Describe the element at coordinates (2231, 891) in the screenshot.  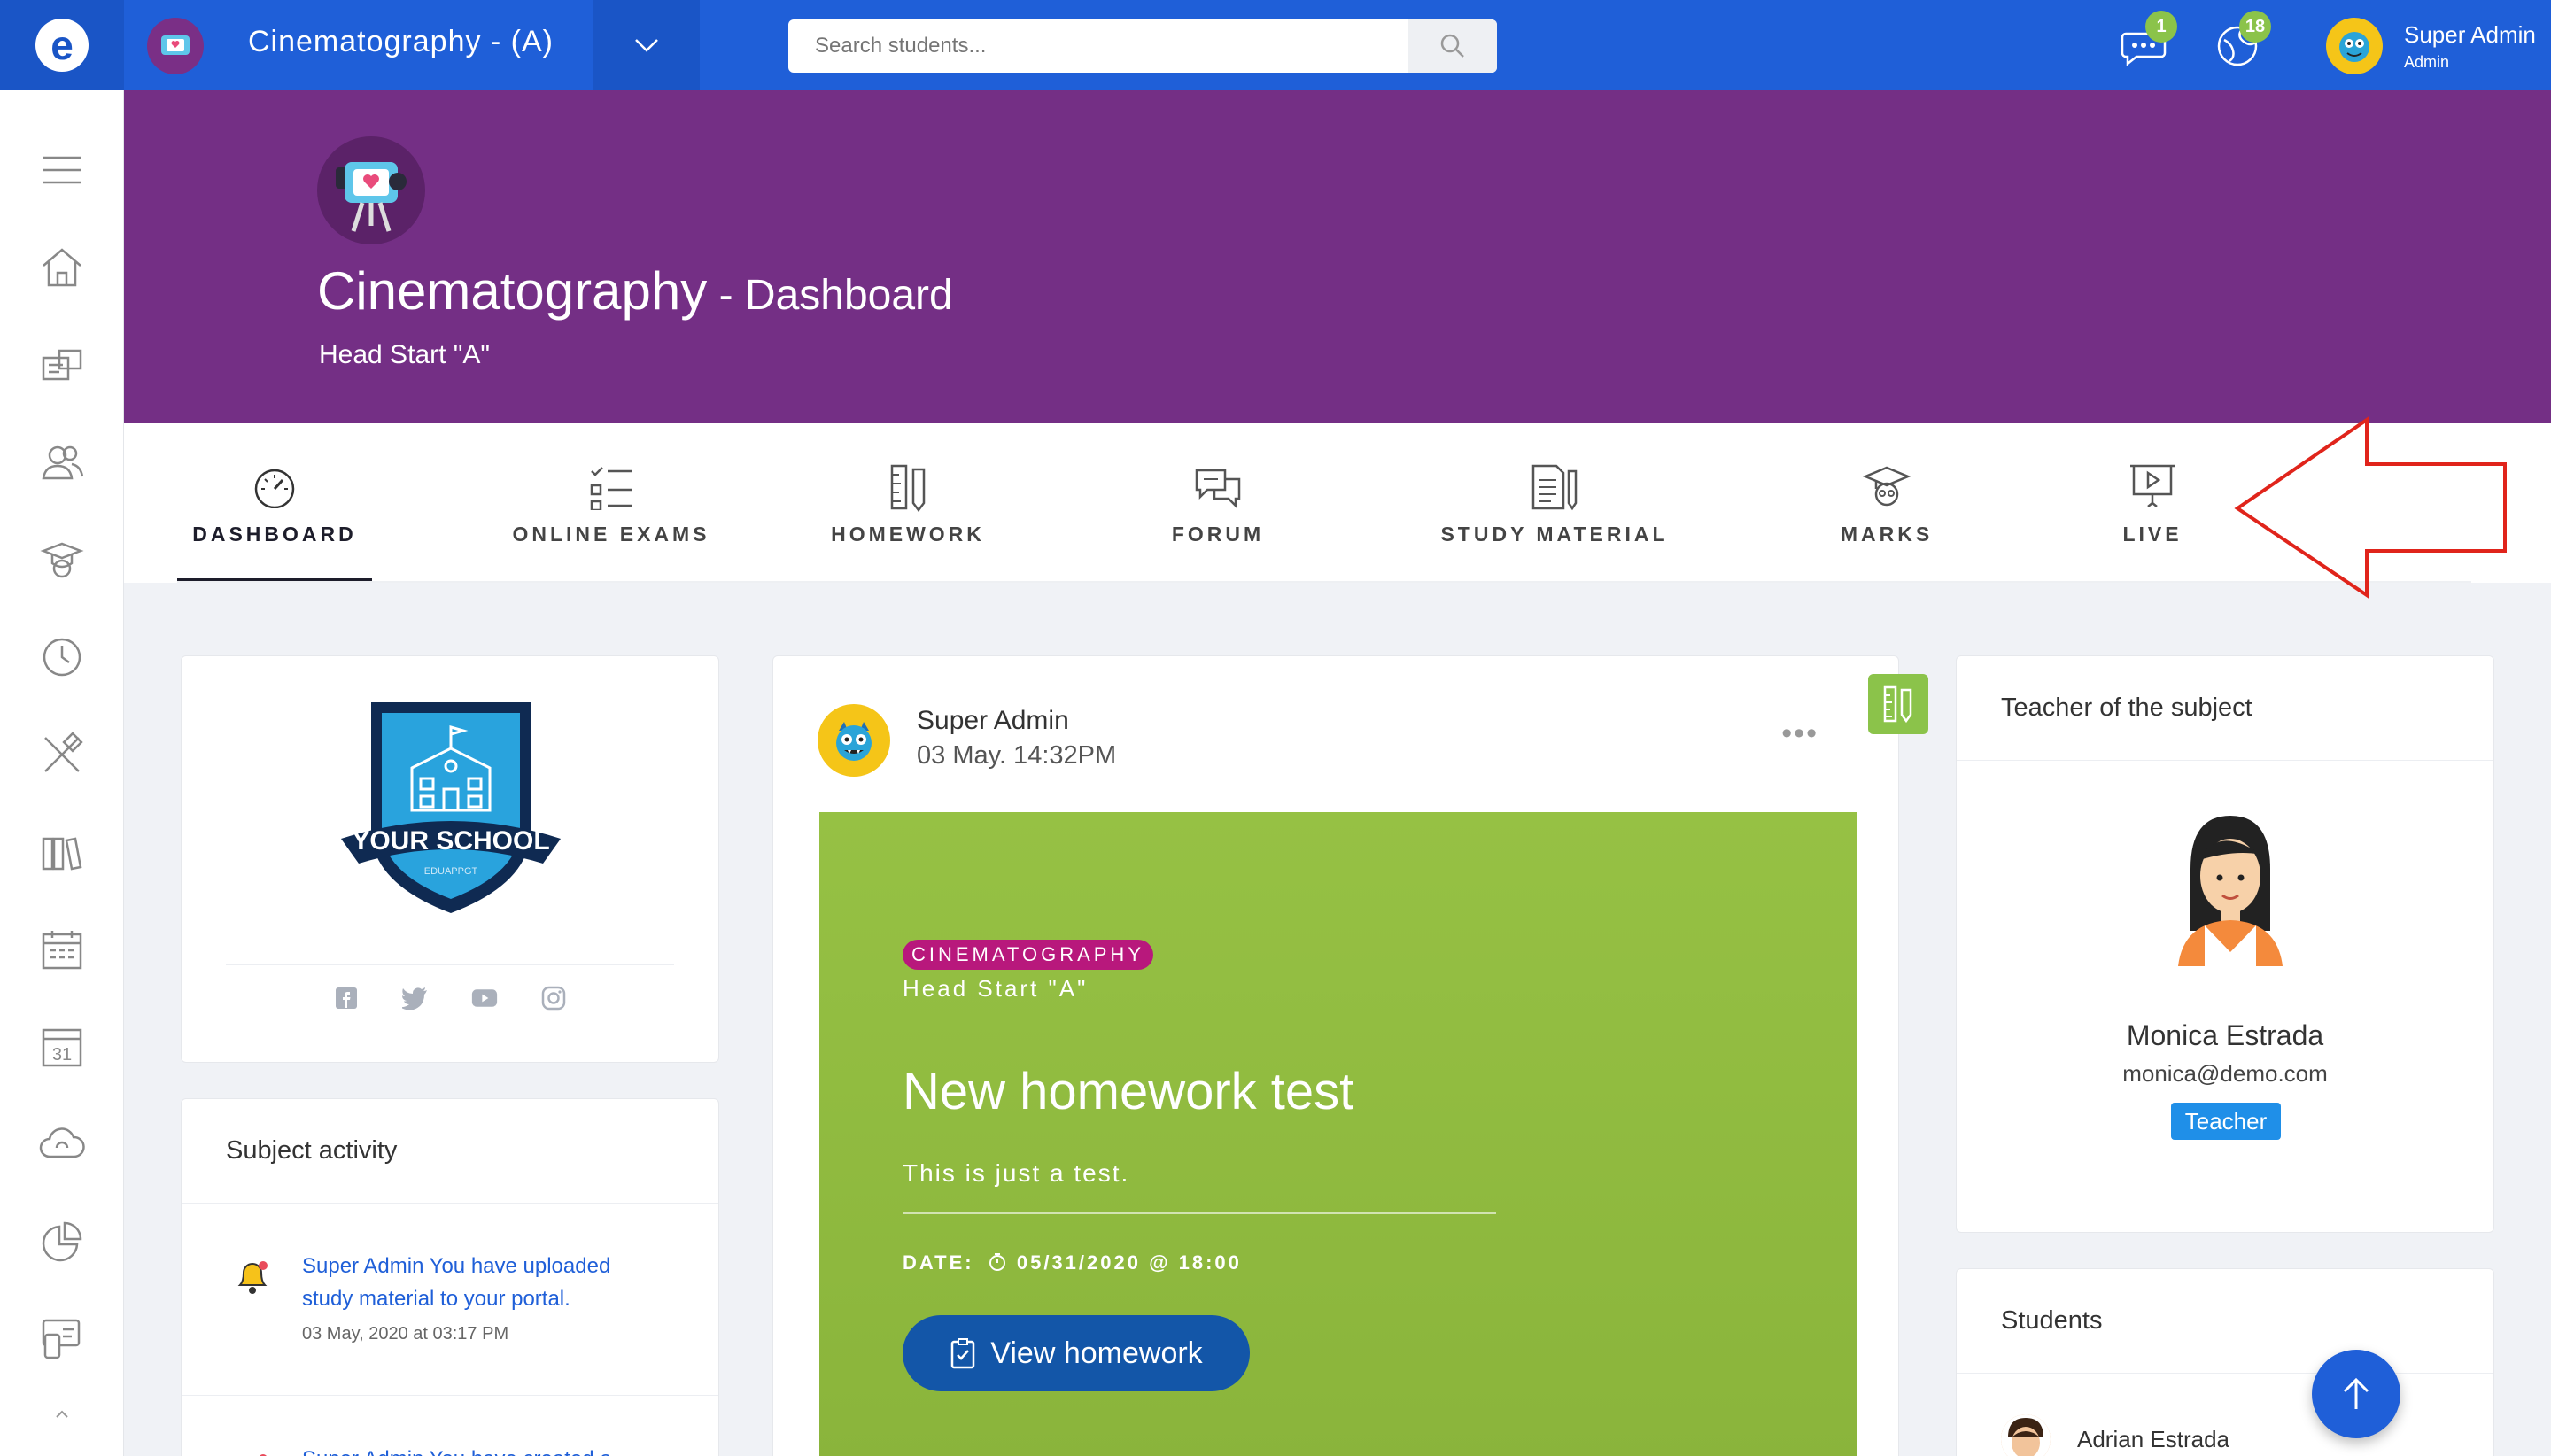
I see `teacher-avatar` at that location.